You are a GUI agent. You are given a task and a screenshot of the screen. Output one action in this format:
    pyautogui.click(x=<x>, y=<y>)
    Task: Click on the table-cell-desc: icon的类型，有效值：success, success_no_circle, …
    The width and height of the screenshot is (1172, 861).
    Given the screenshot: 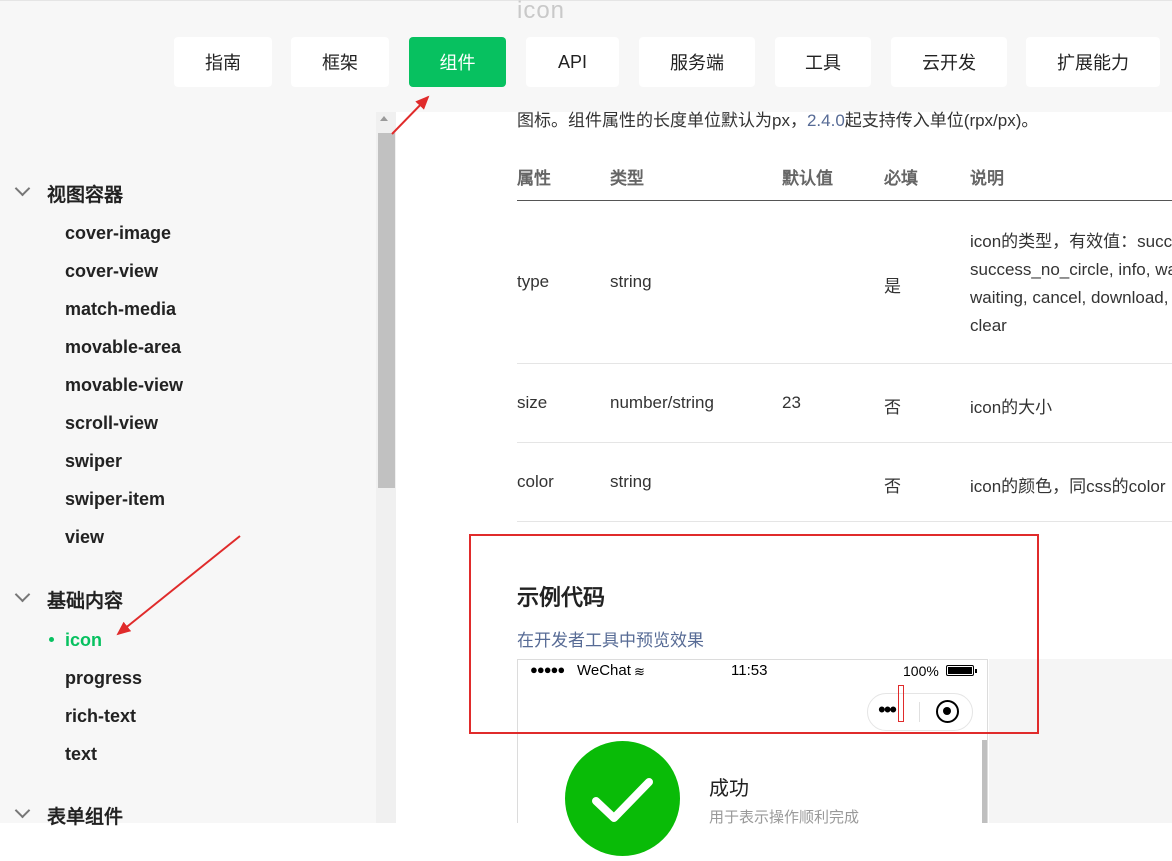 What is the action you would take?
    pyautogui.click(x=1071, y=284)
    